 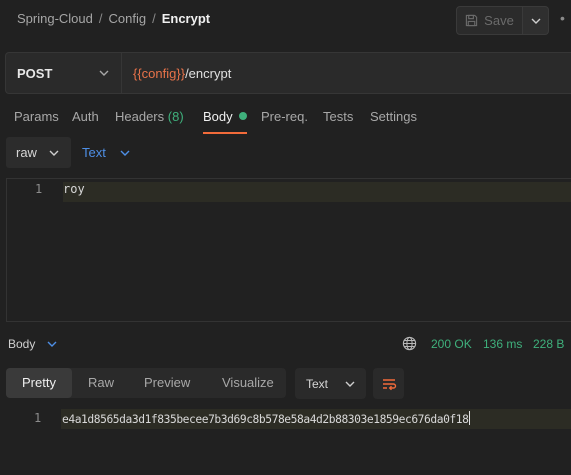 I want to click on wrap-lines-icon, so click(x=389, y=384).